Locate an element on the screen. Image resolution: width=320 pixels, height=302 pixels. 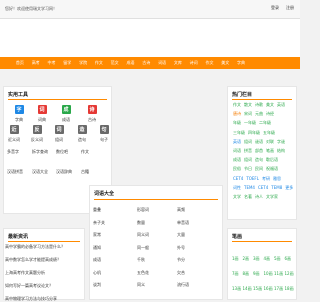
tool-antonym: 反反义词 is located at coordinates (37, 134).